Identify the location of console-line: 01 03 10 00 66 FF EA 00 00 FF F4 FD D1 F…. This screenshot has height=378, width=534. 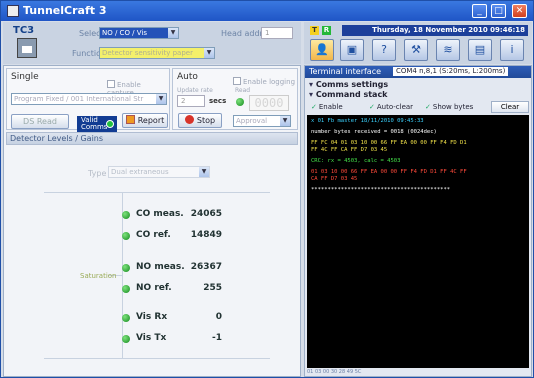
(389, 172).